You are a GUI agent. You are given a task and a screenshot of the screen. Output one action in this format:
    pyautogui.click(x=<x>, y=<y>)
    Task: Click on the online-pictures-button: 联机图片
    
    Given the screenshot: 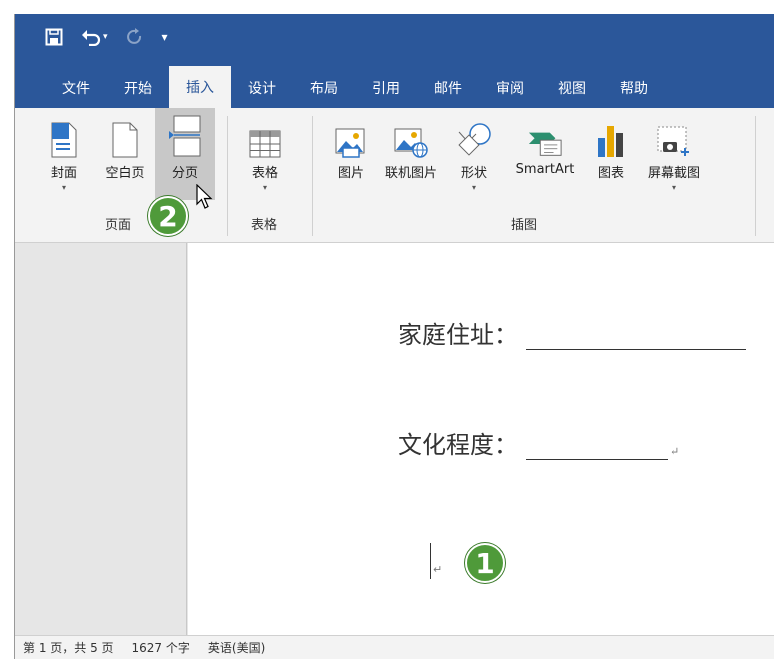 What is the action you would take?
    pyautogui.click(x=411, y=144)
    